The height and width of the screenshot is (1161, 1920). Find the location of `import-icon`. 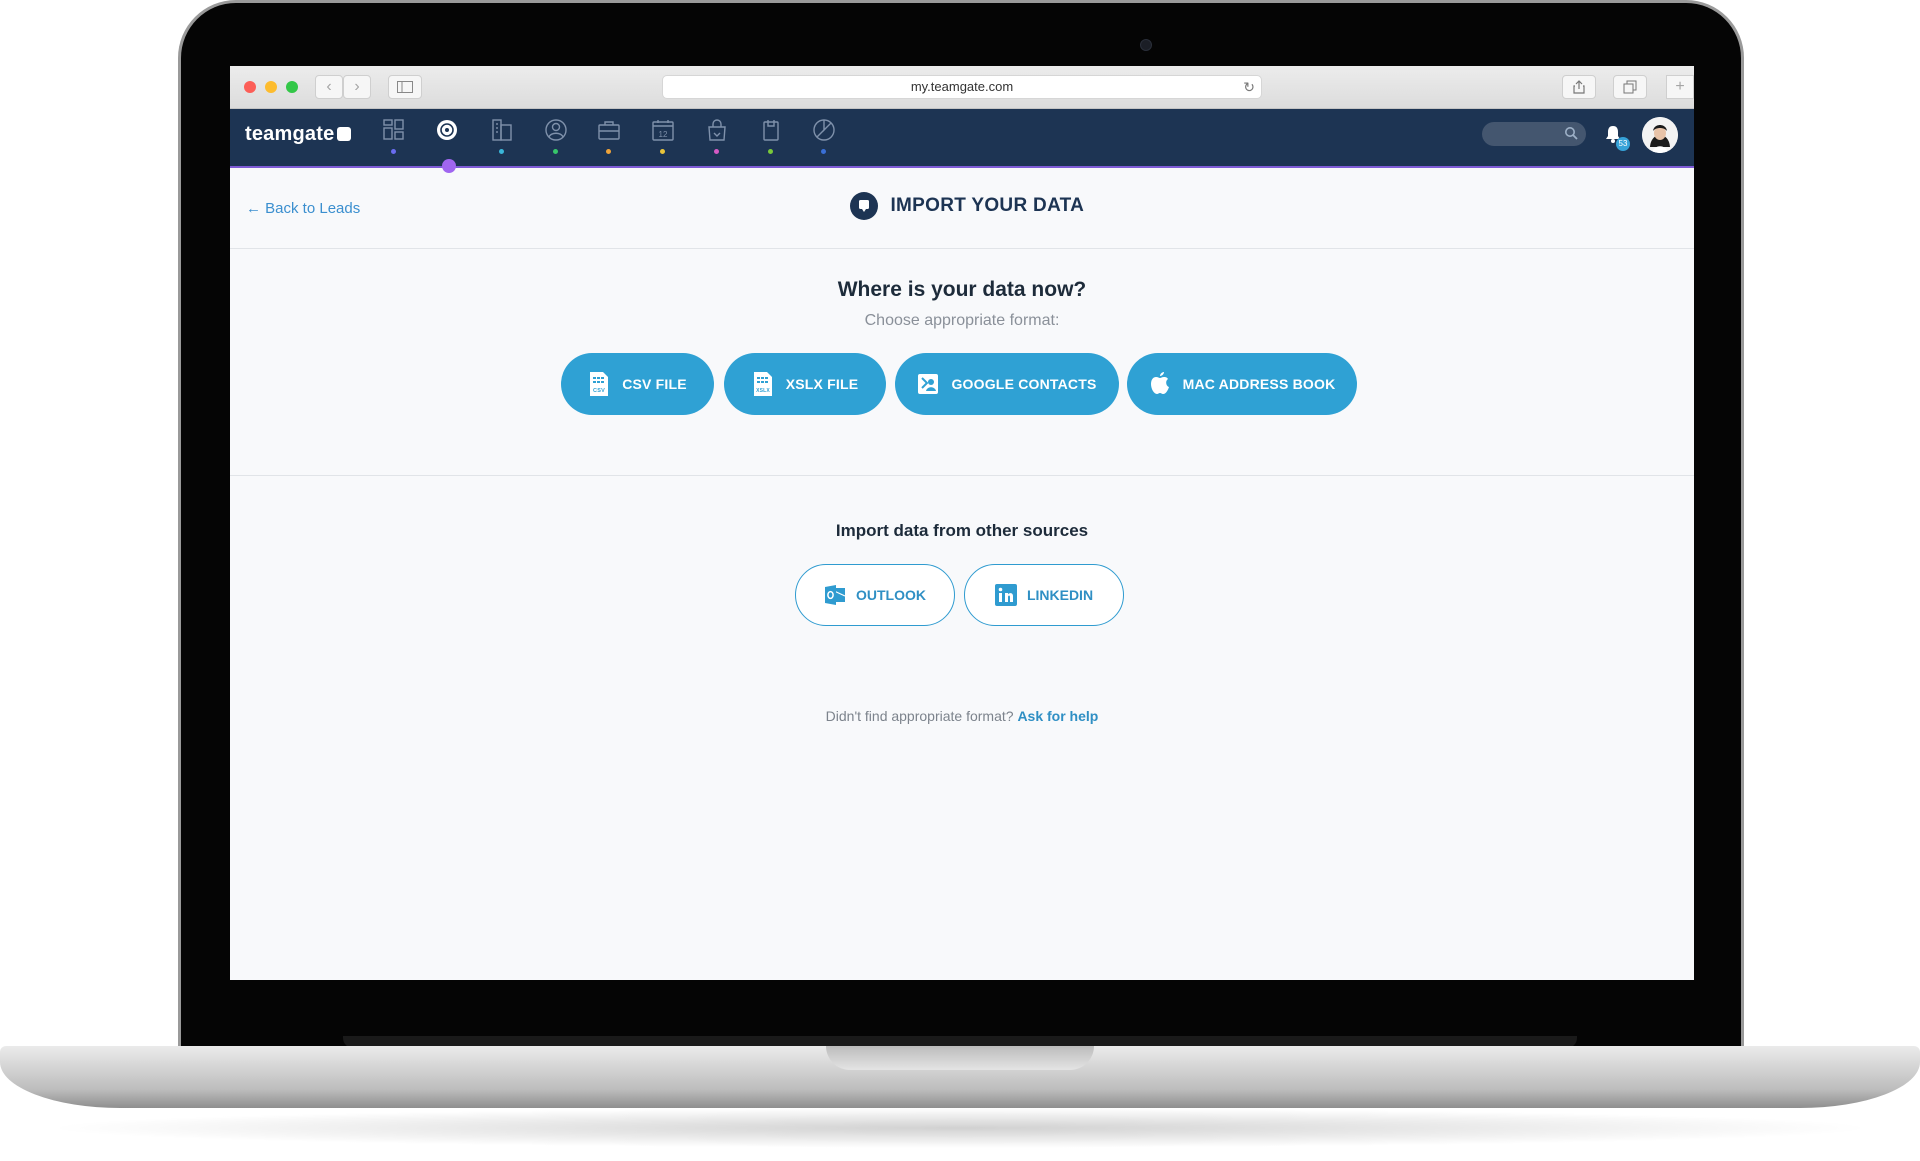

import-icon is located at coordinates (864, 206).